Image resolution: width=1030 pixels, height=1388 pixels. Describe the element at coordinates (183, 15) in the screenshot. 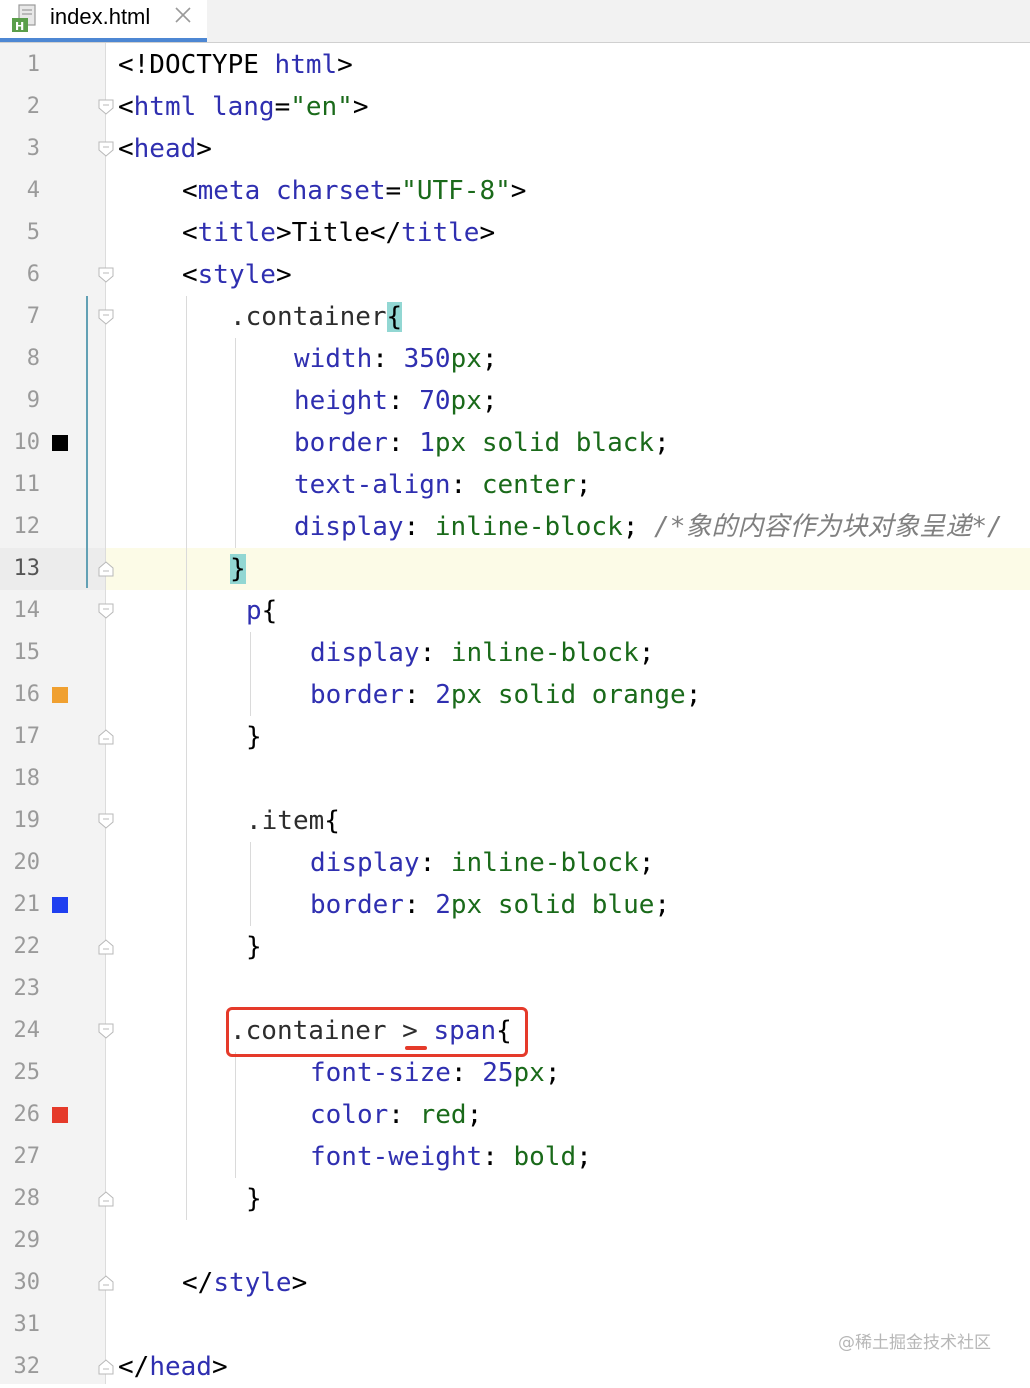

I see `close-icon` at that location.